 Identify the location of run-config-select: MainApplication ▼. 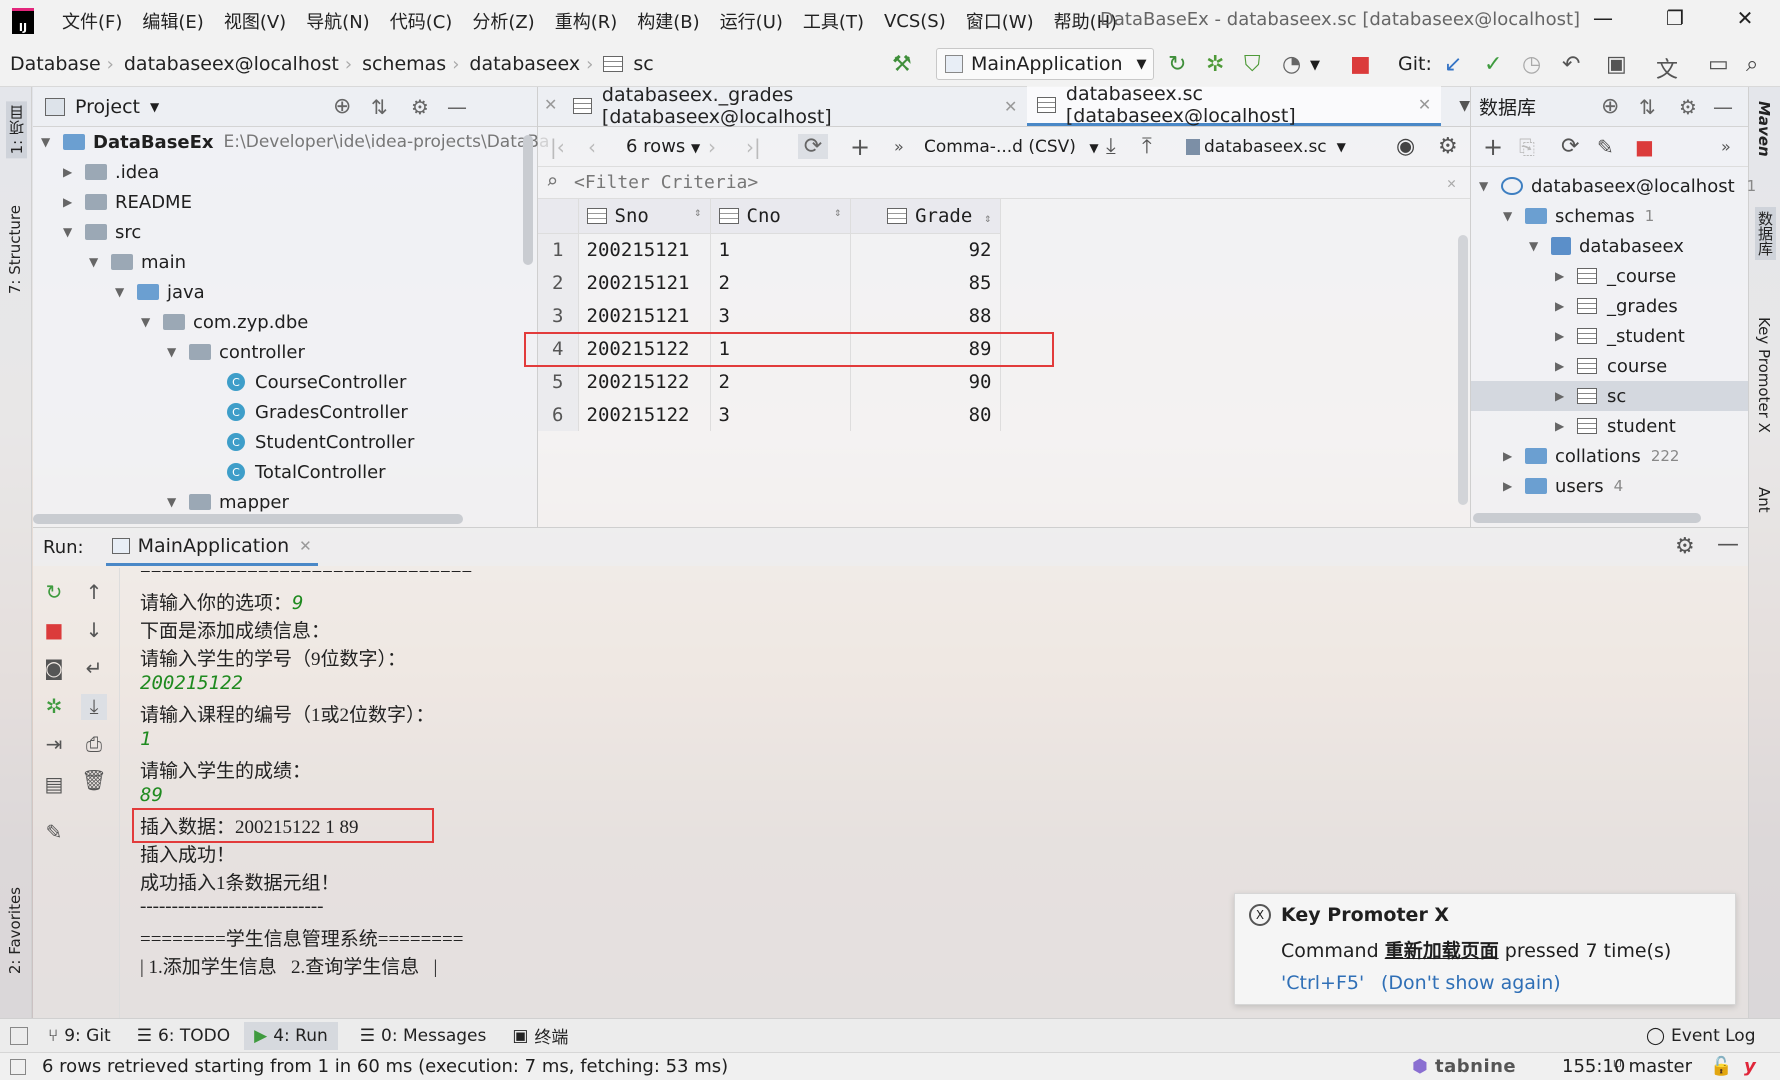
(1045, 64).